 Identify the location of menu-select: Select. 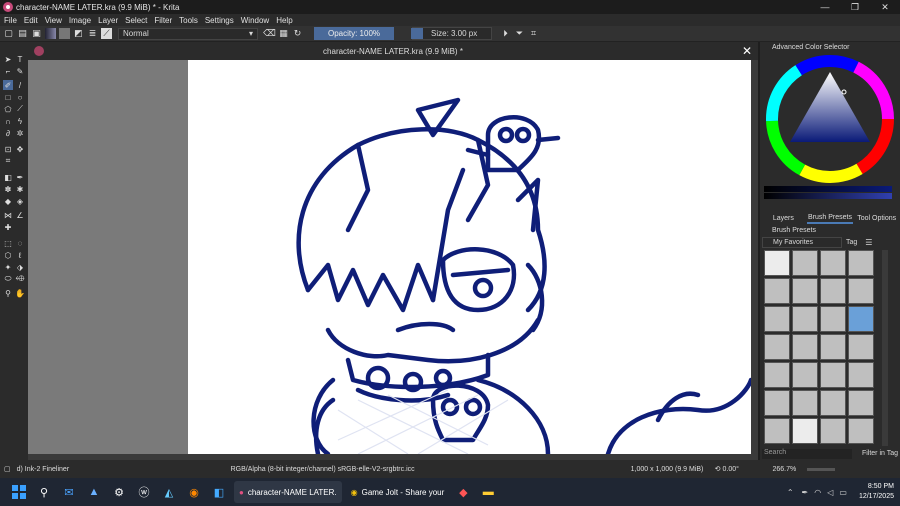
(136, 20).